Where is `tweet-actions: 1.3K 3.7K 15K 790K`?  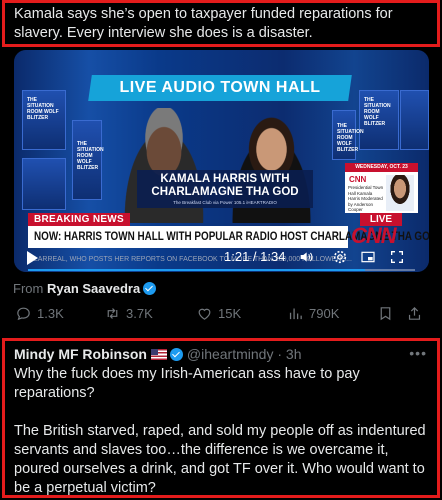
tweet-actions: 1.3K 3.7K 15K 790K is located at coordinates (221, 315).